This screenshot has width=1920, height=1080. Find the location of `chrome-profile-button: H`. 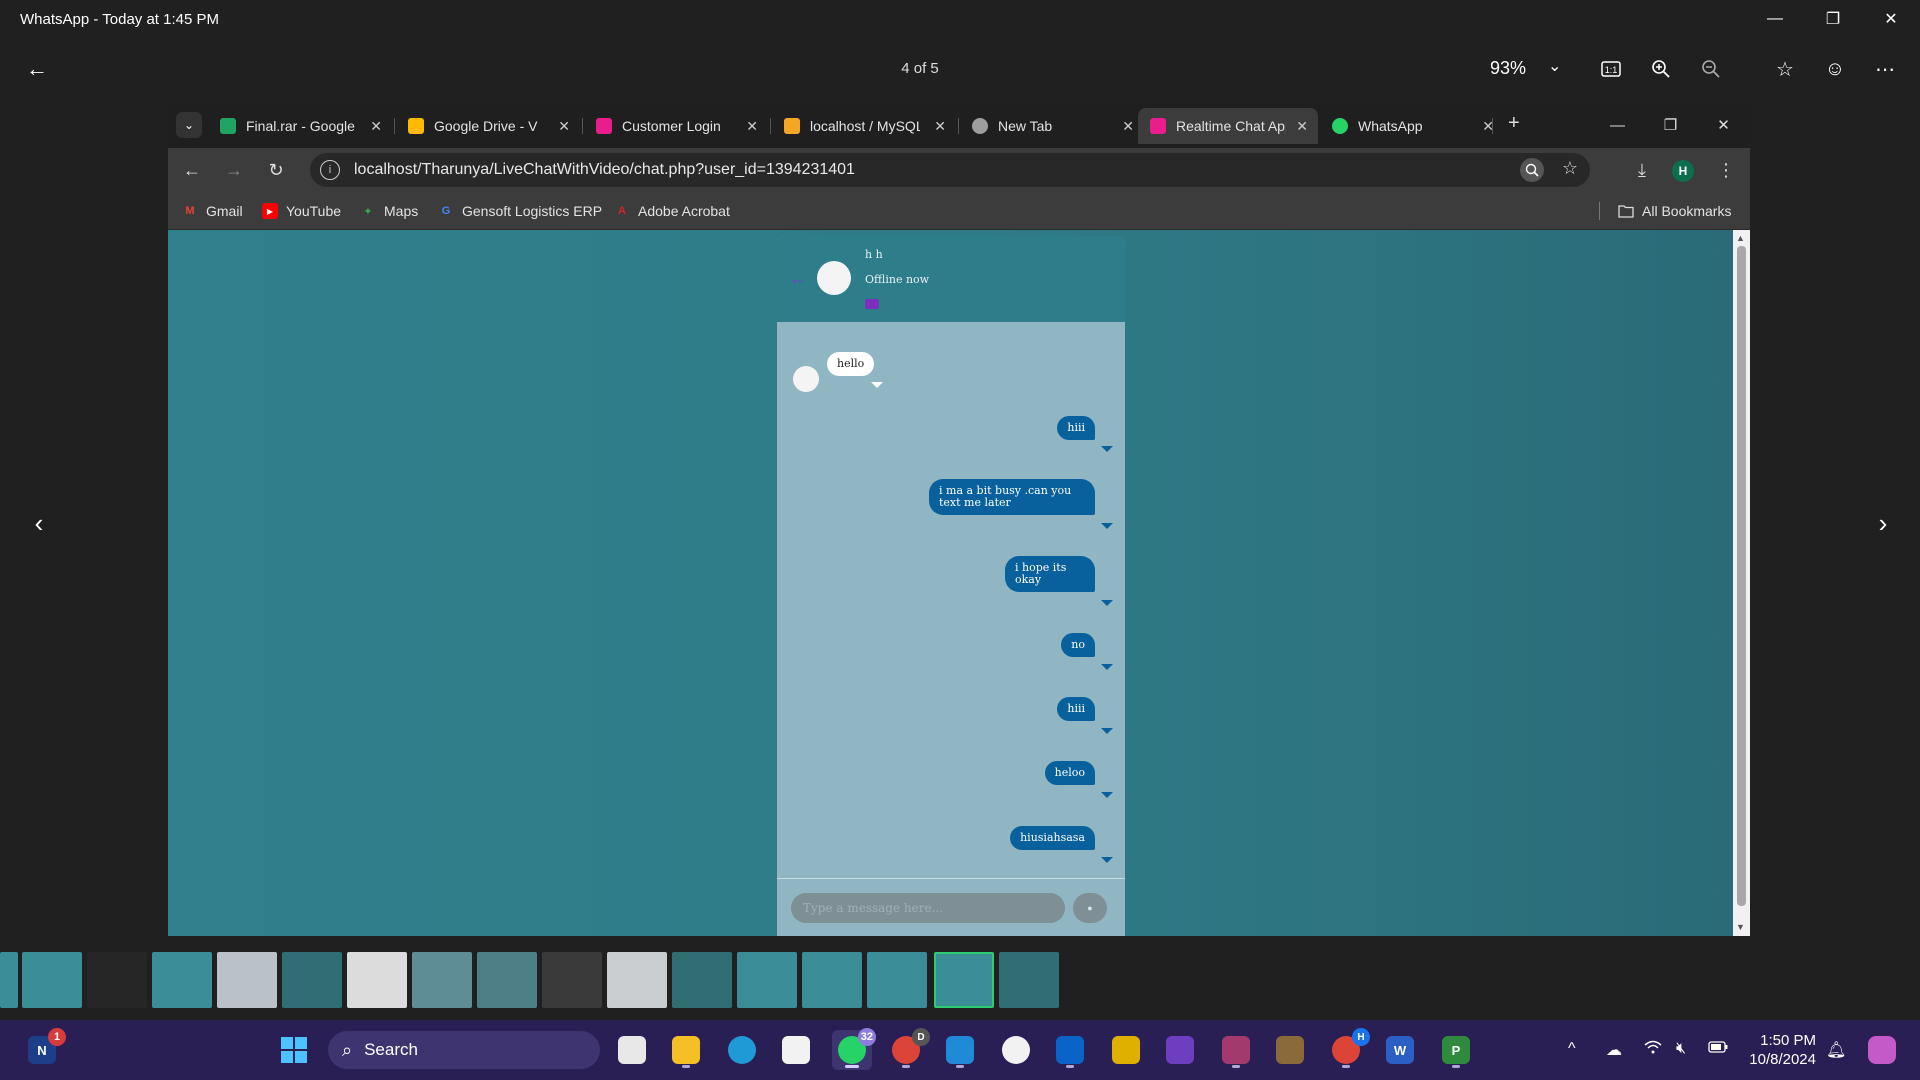

chrome-profile-button: H is located at coordinates (1348, 1049).